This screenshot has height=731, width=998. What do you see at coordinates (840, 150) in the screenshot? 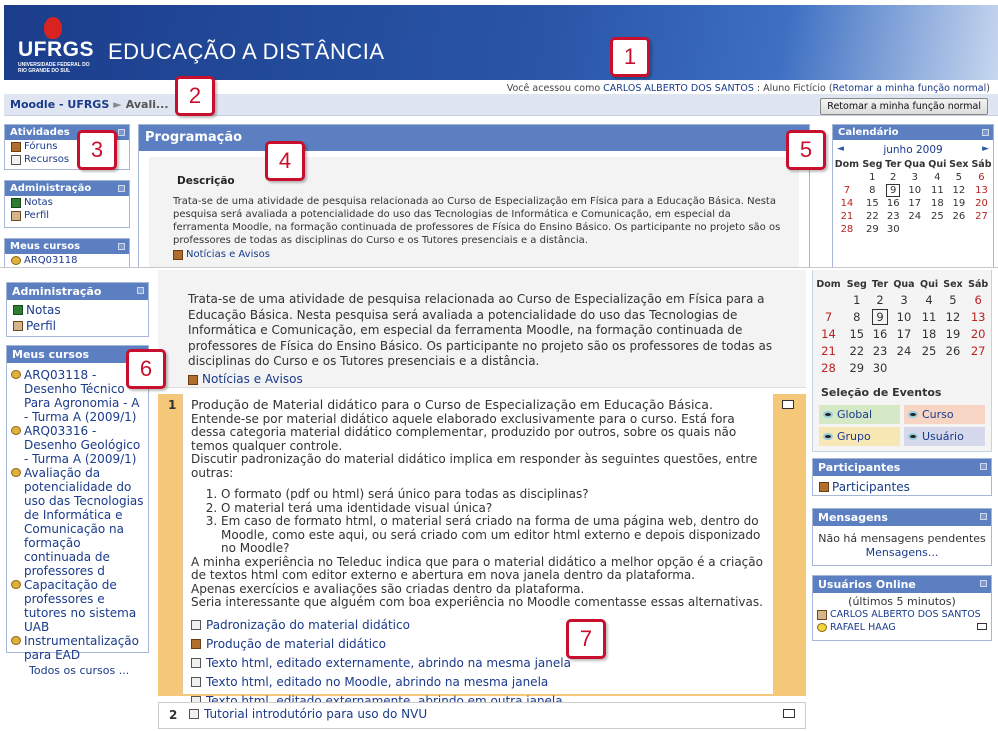
I see `prev-month-icon: ◄` at bounding box center [840, 150].